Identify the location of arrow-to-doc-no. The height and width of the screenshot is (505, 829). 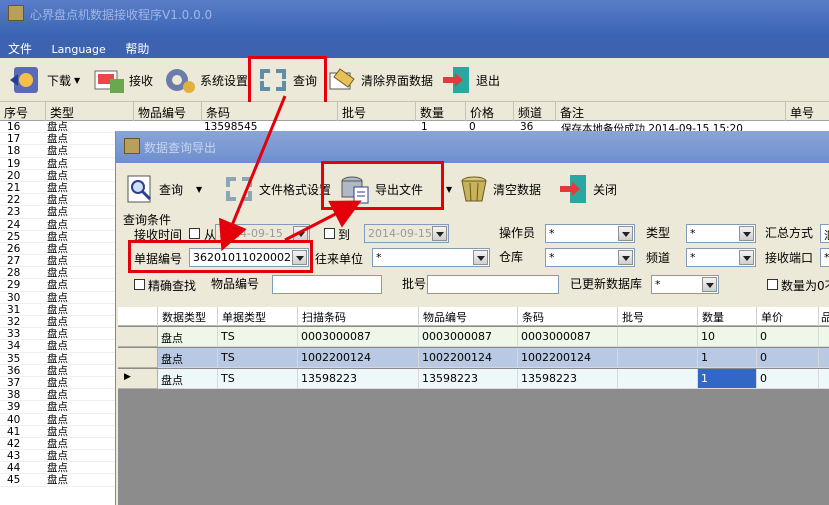
(252, 173).